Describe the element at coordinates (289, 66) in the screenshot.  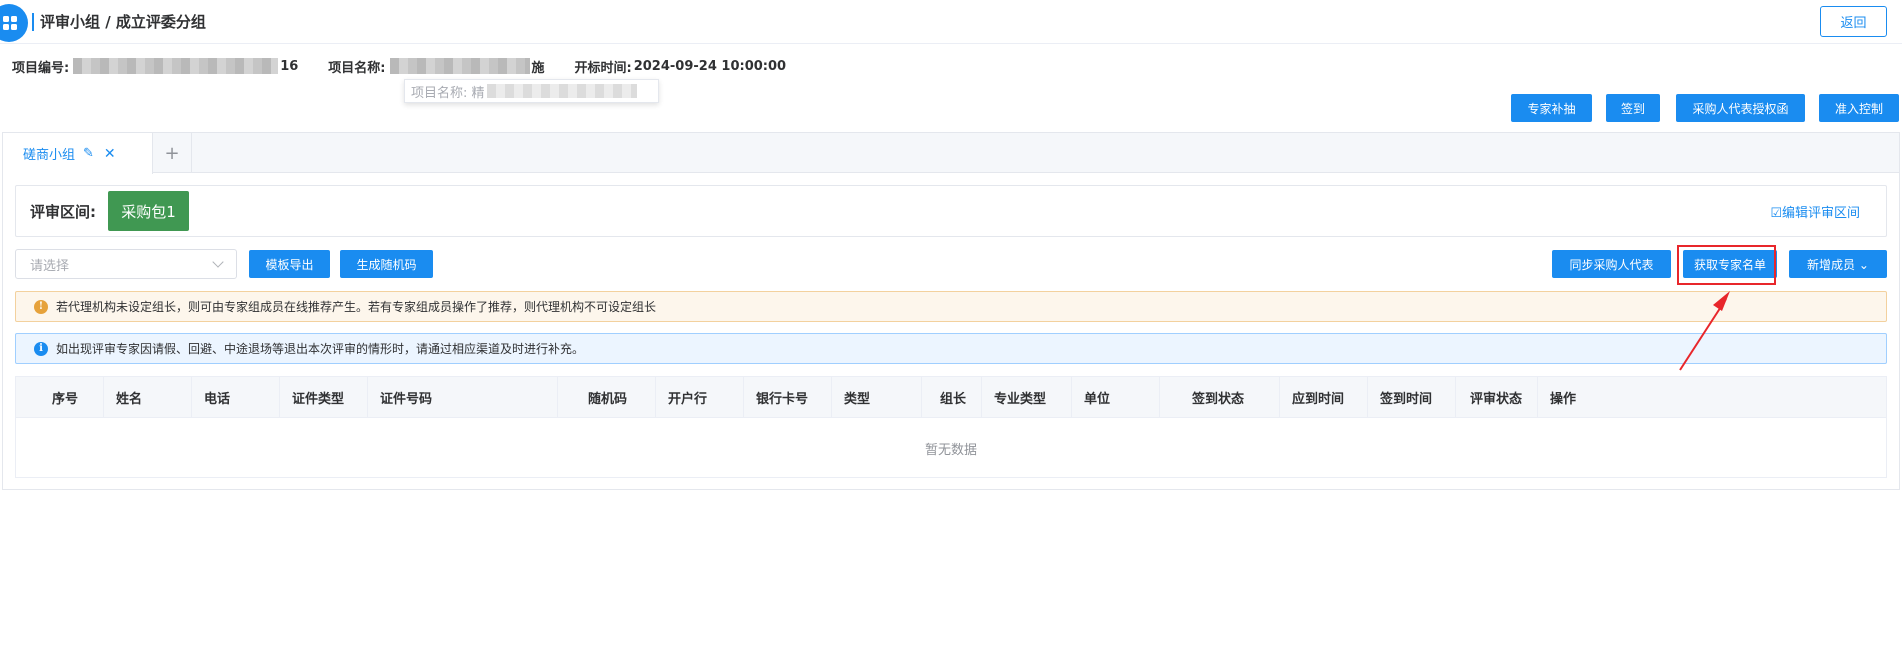
I see `project-no-tail: 16` at that location.